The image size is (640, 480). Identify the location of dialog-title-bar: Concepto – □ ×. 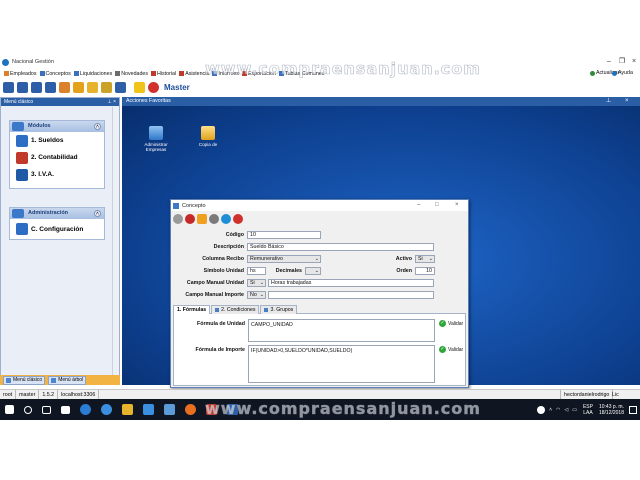
(319, 205).